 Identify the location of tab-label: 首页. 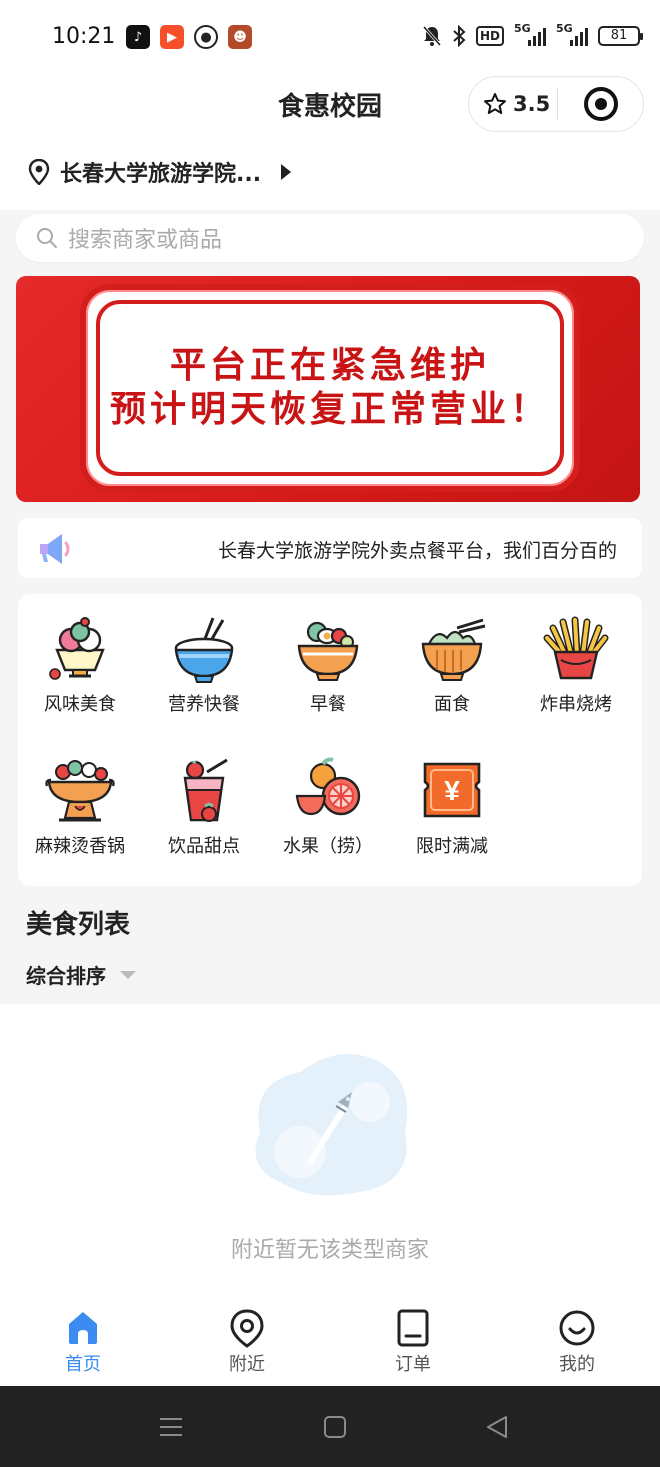
(83, 1364).